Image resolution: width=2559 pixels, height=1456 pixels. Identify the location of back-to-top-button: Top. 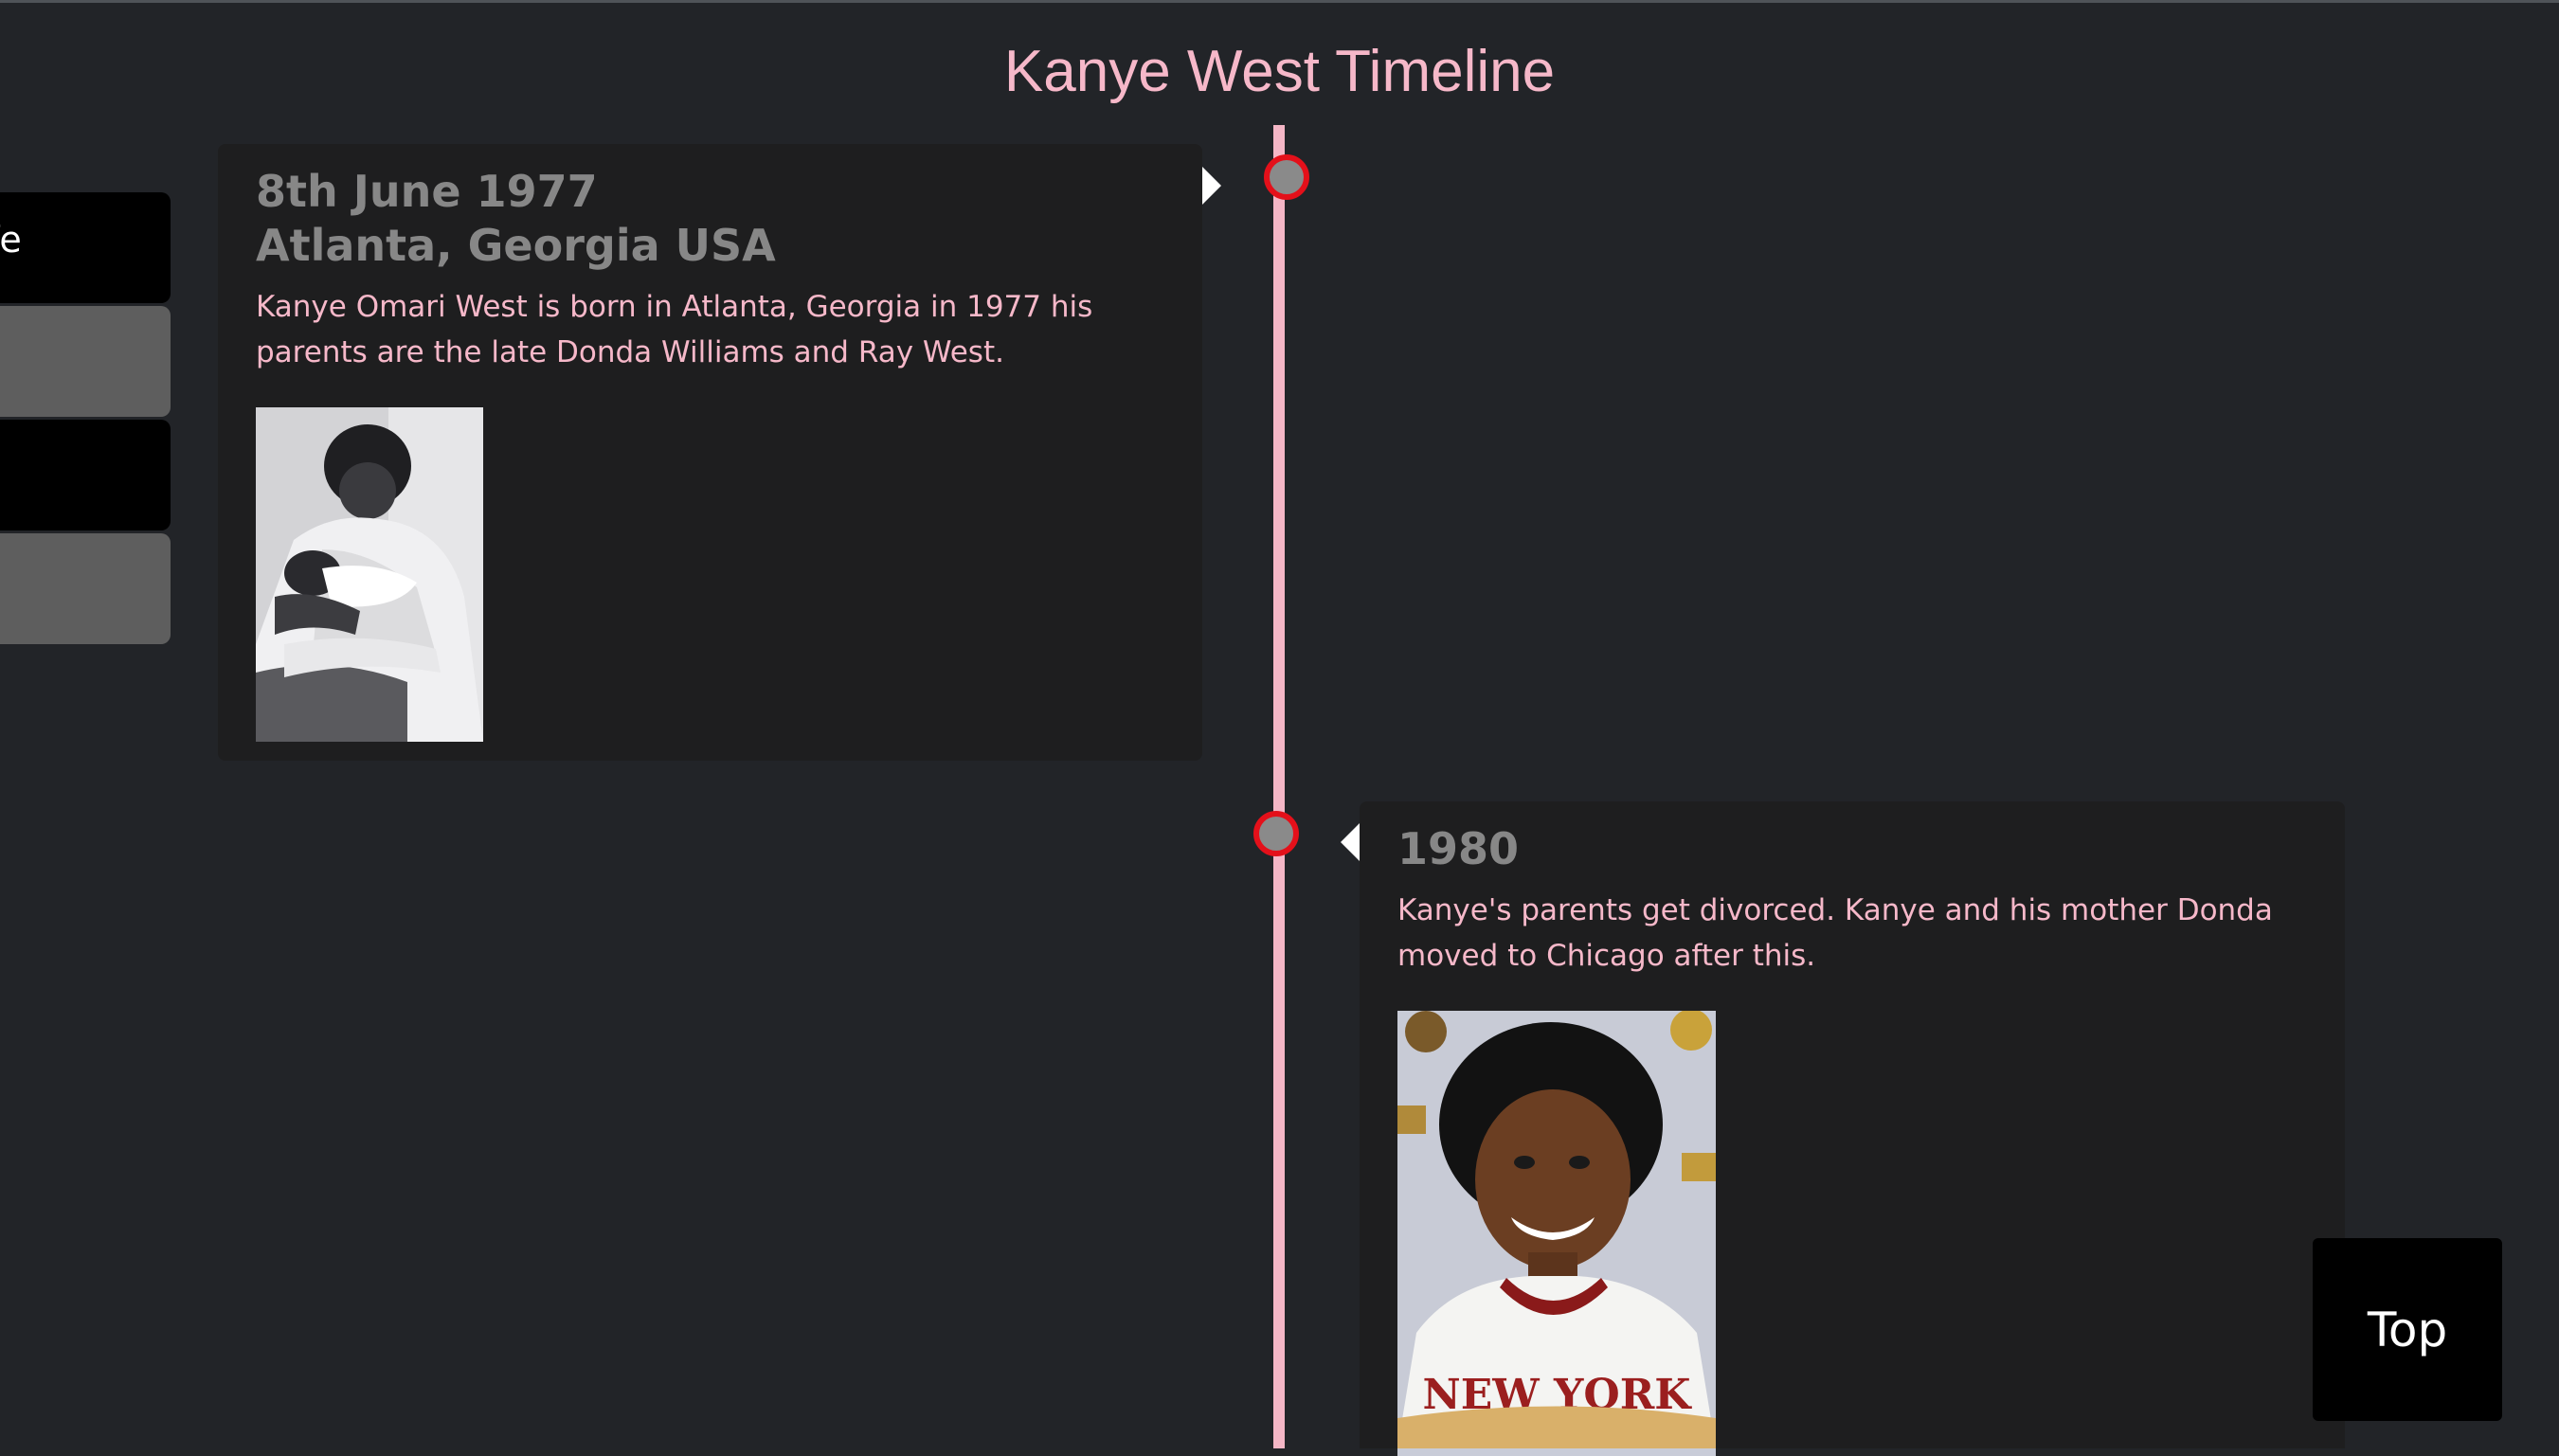
(2407, 1330).